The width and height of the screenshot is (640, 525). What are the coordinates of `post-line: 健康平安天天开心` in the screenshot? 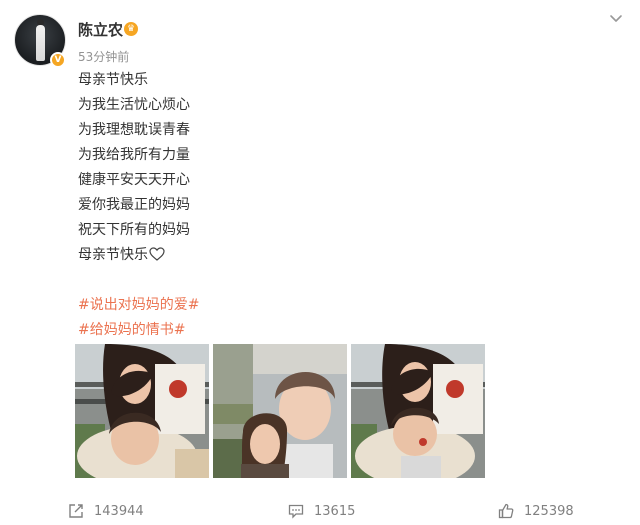 It's located at (134, 180).